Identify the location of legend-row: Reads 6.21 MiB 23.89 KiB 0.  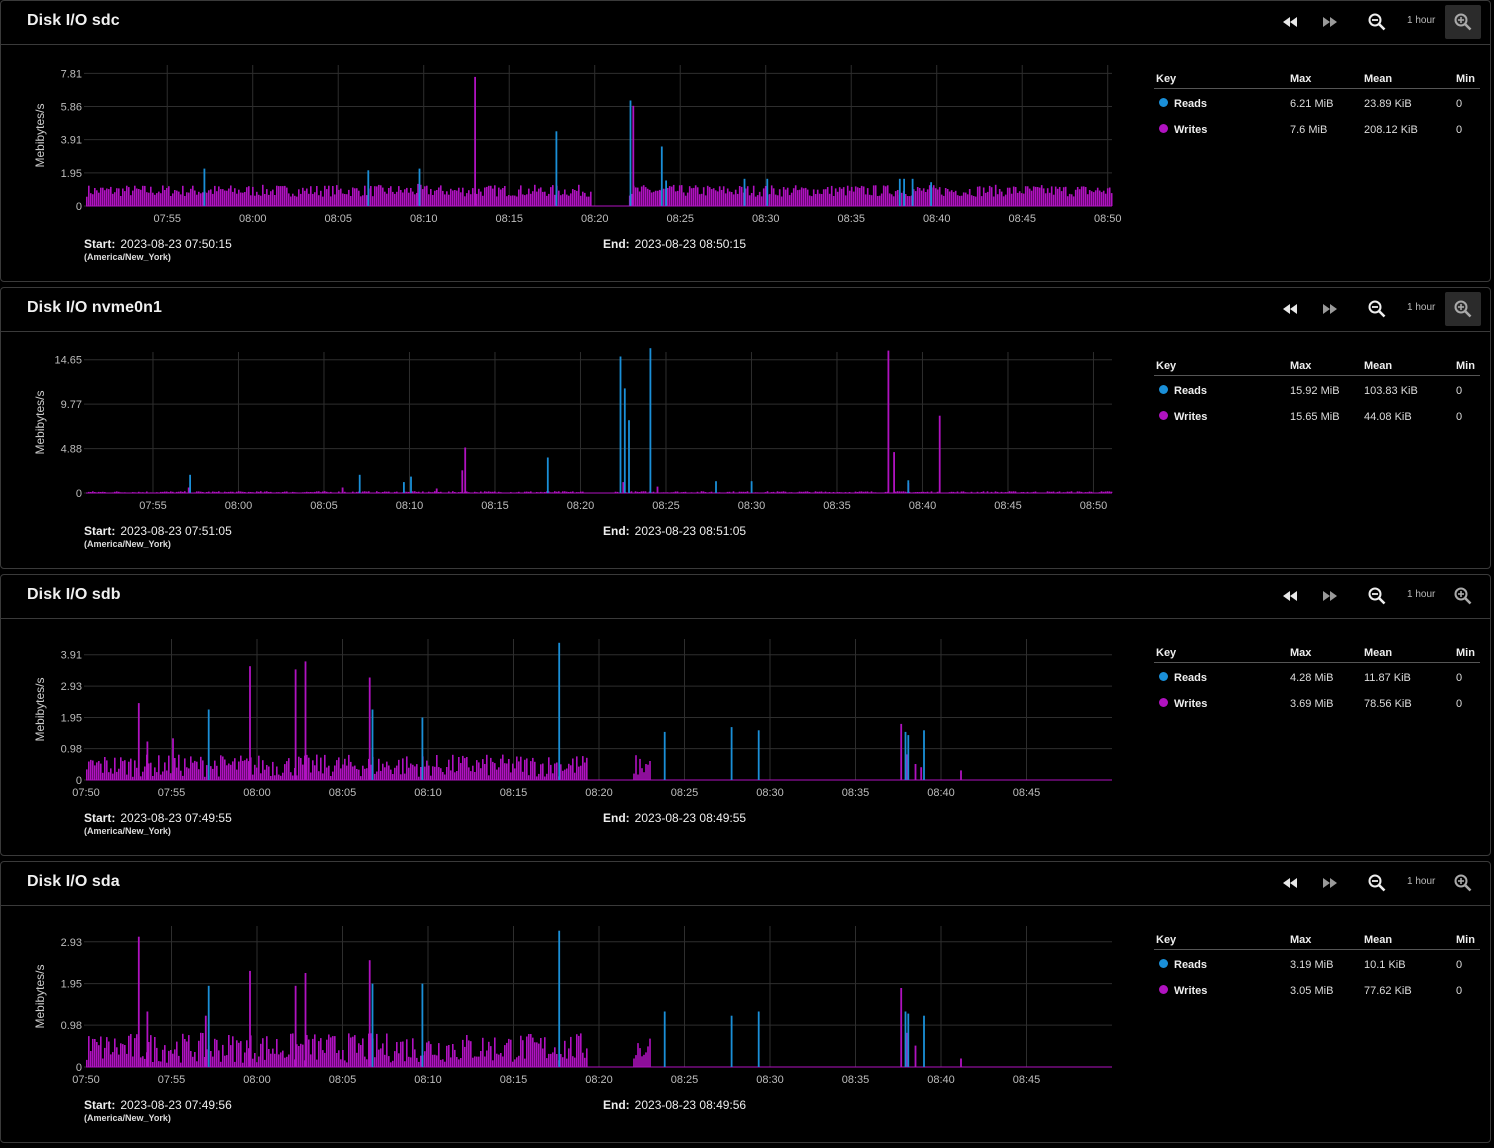
(1317, 111).